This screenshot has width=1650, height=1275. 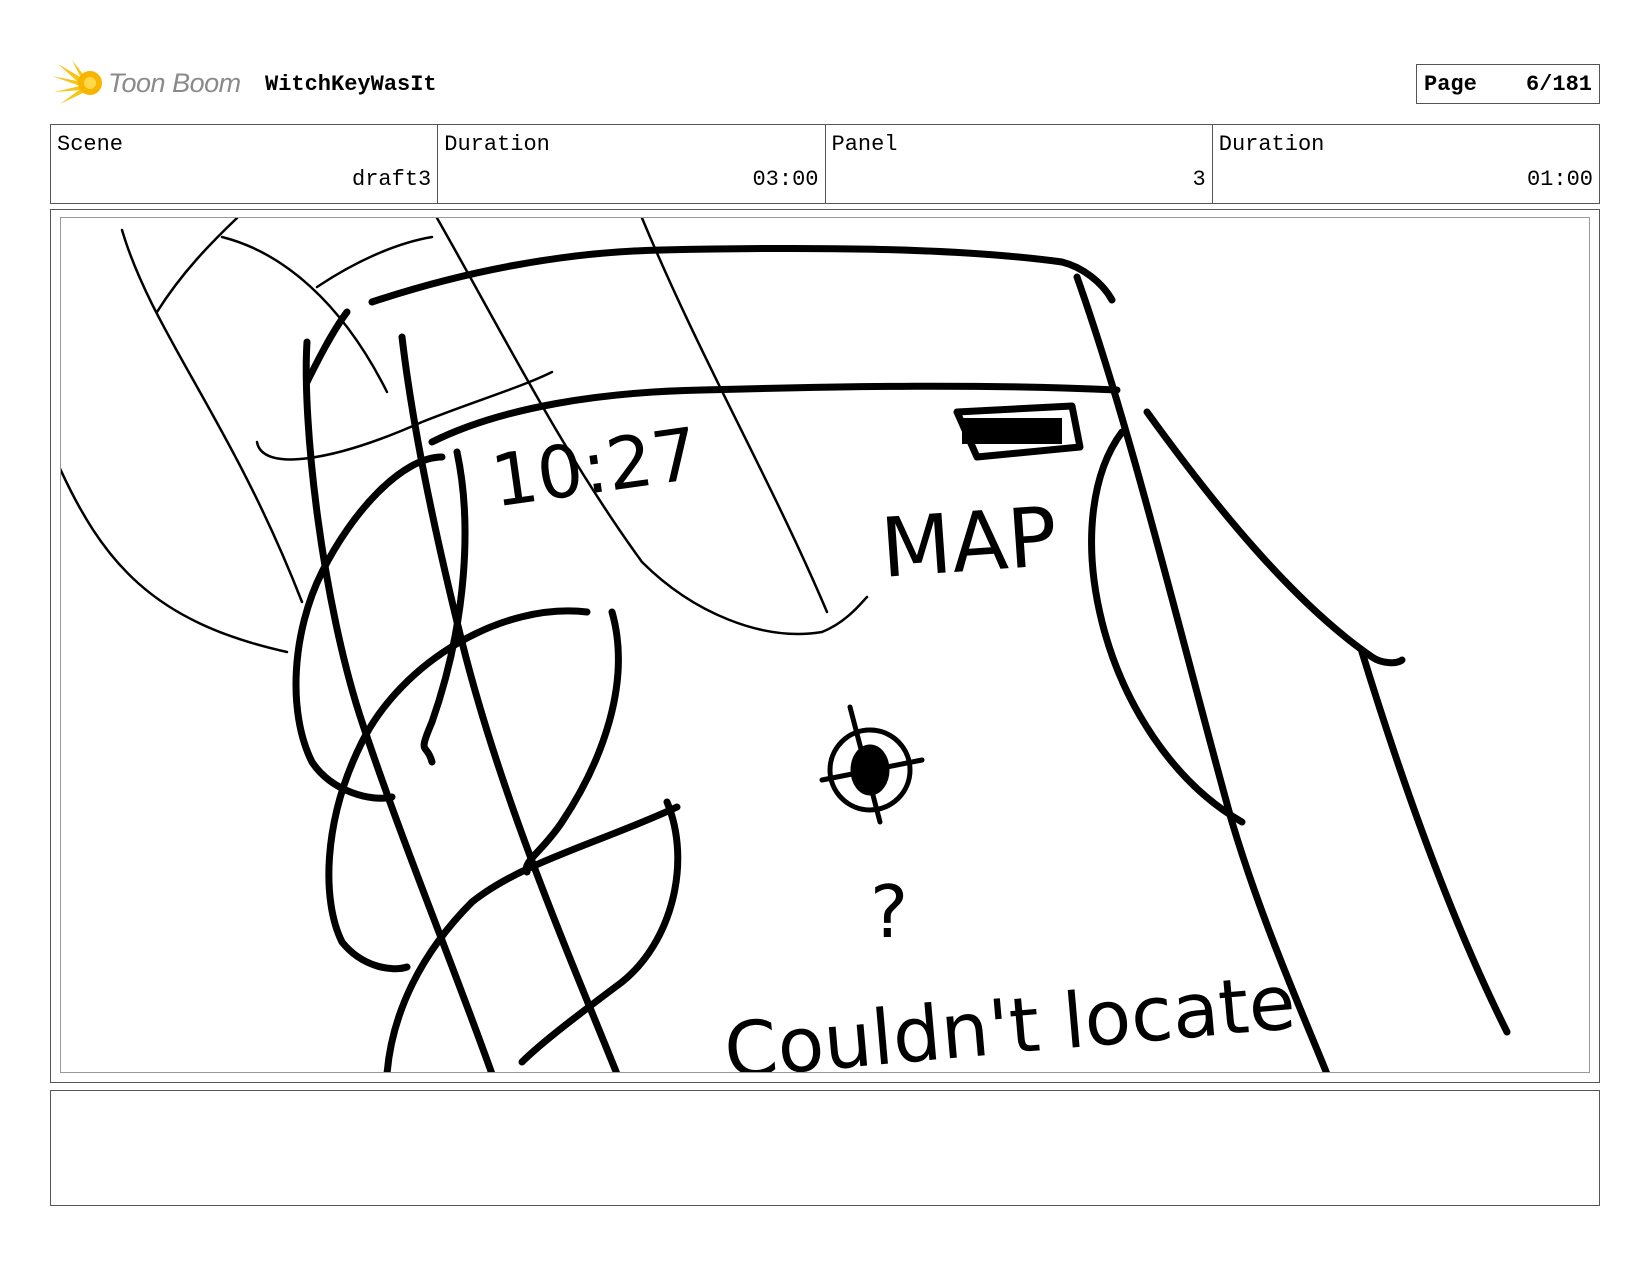 I want to click on scene-duration-cell: Duration 03:00, so click(x=632, y=164).